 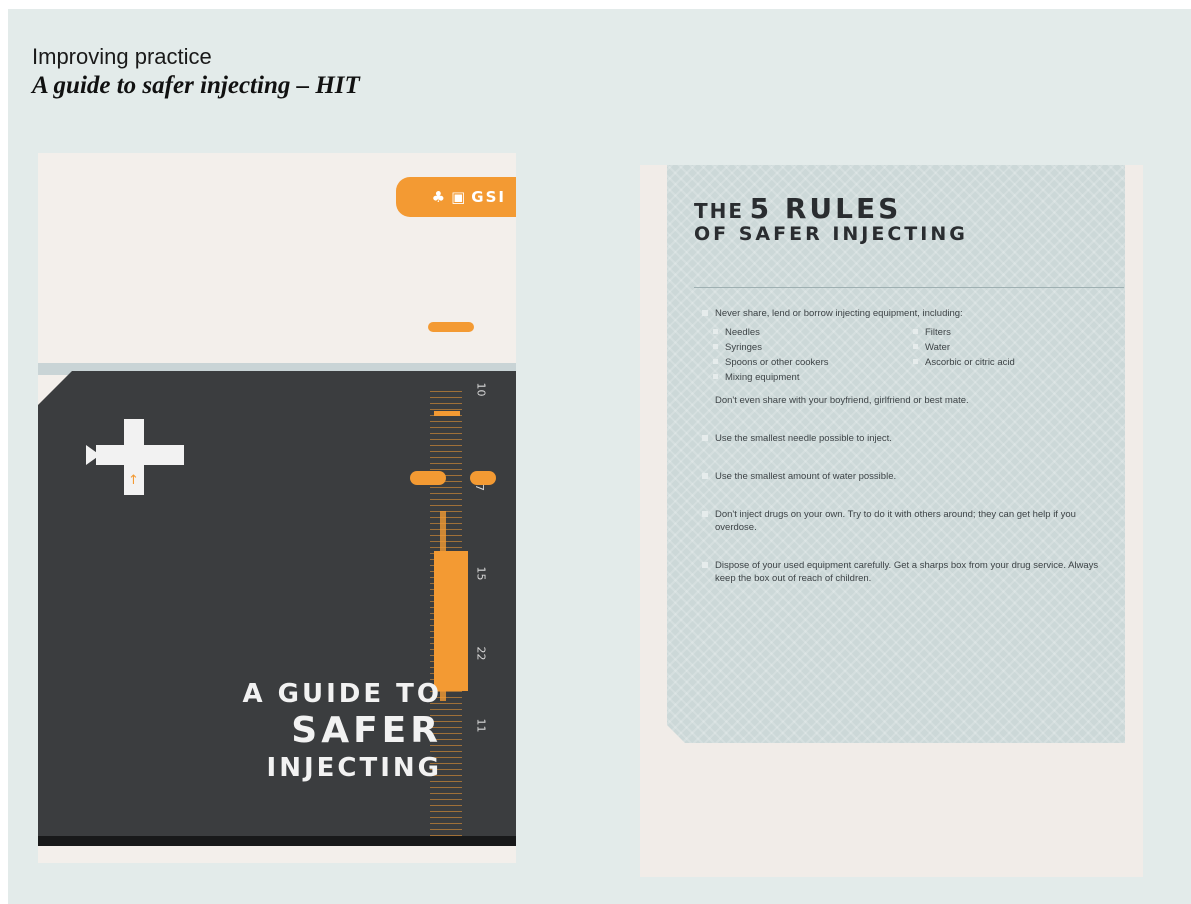 I want to click on gsi-logo-icon: ♣, so click(x=438, y=197).